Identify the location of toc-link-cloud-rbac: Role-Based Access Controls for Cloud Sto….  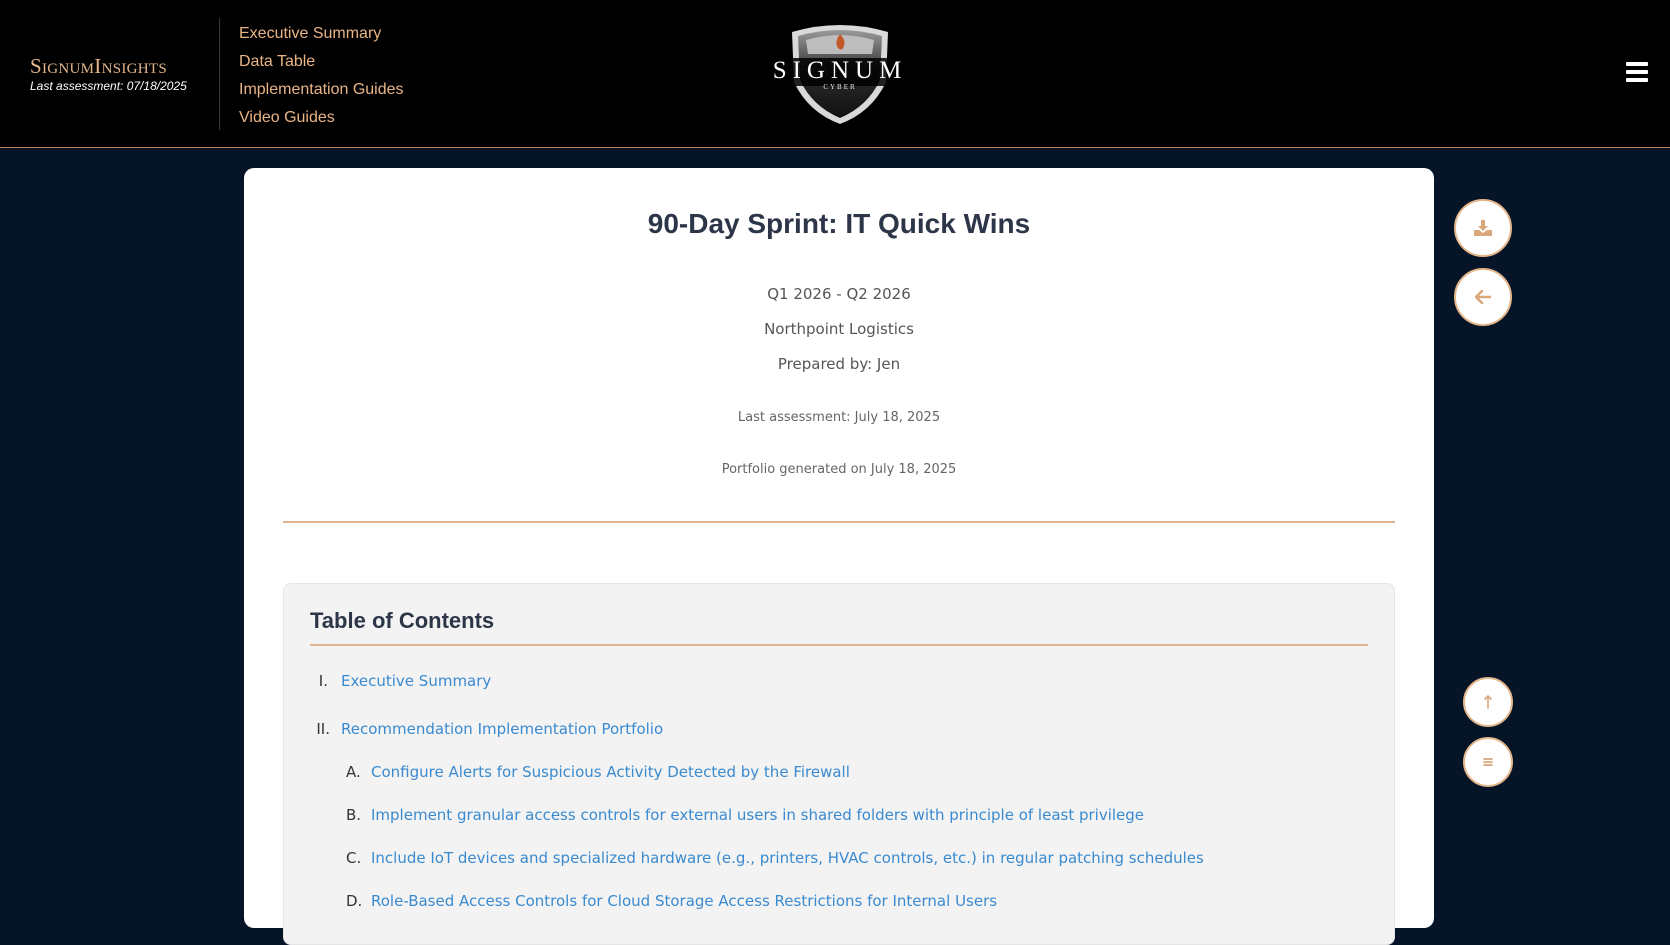
(684, 901).